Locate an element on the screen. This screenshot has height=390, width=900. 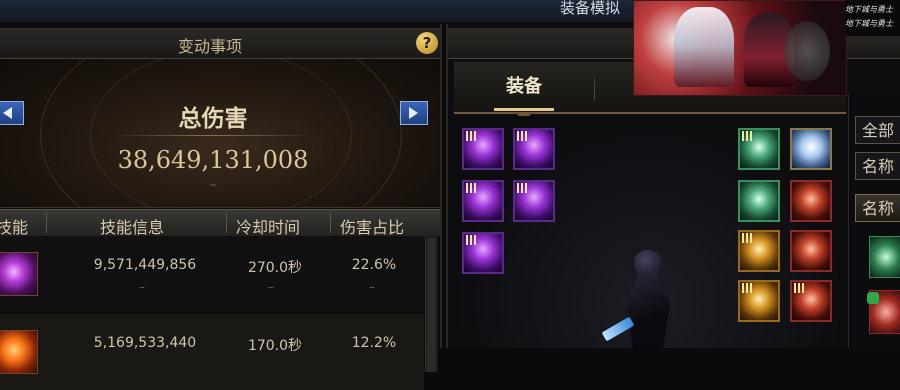
purple-claw-skill-icon is located at coordinates (19, 274).